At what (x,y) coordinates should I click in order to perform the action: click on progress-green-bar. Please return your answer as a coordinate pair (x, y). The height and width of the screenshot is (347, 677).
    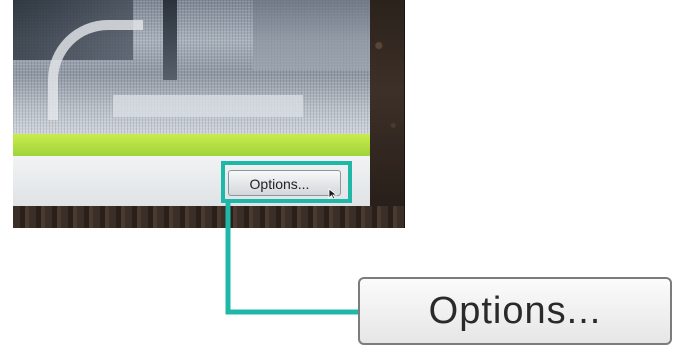
    Looking at the image, I should click on (191, 145).